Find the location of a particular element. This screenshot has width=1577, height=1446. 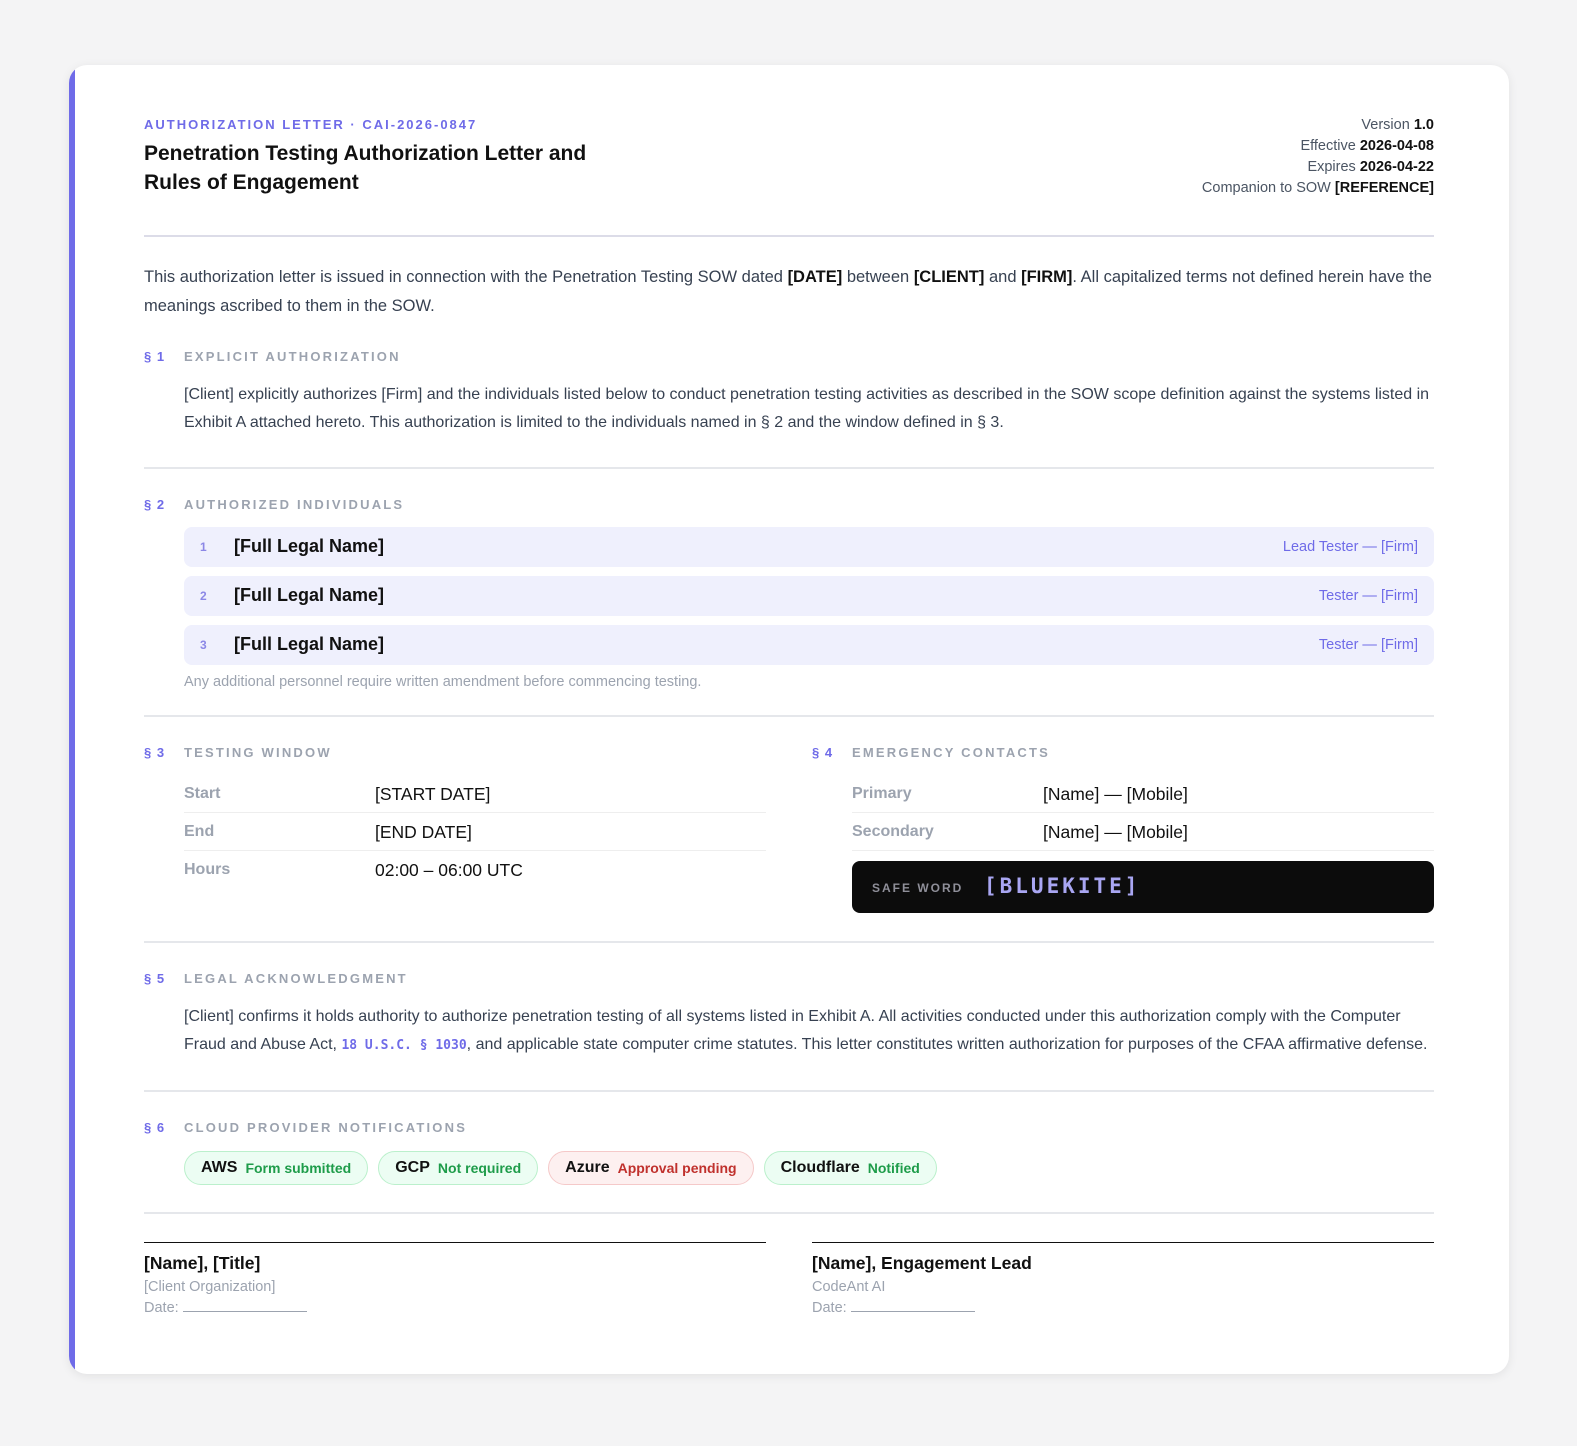

window-start-row: Start [START DATE] is located at coordinates (475, 794).